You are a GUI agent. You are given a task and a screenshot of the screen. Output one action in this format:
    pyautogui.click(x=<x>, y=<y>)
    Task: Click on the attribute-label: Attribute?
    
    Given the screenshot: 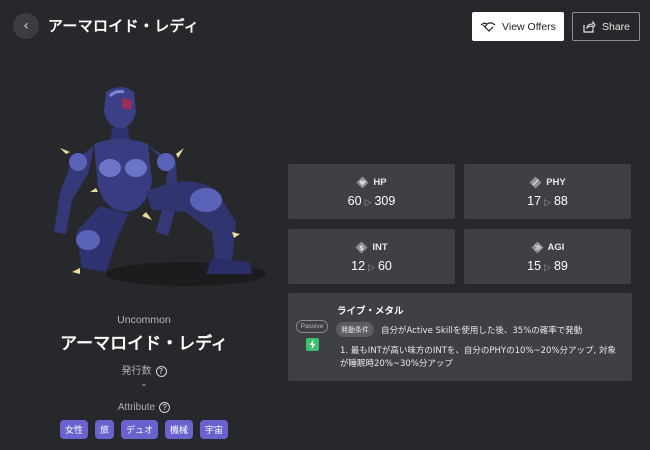 What is the action you would take?
    pyautogui.click(x=144, y=407)
    